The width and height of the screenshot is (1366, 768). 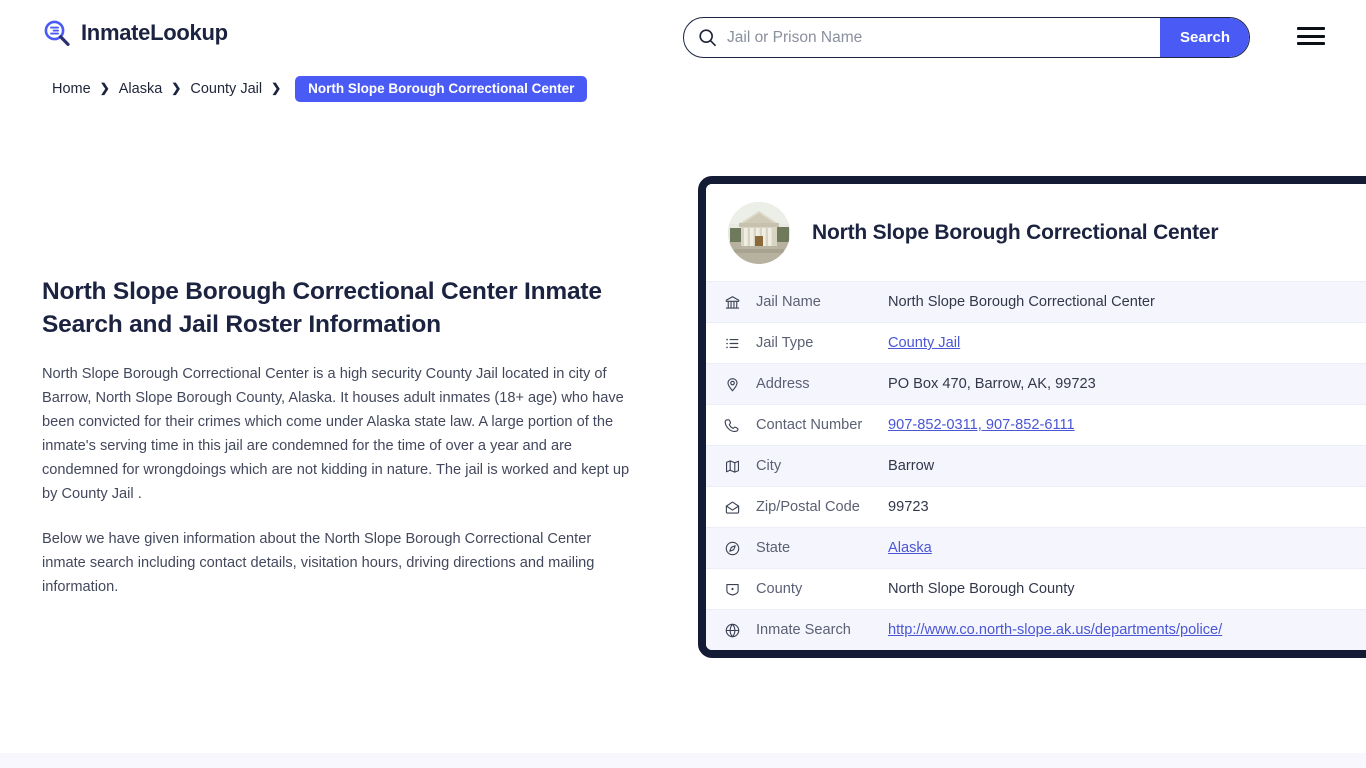 I want to click on row-value: County Jail, so click(x=924, y=343).